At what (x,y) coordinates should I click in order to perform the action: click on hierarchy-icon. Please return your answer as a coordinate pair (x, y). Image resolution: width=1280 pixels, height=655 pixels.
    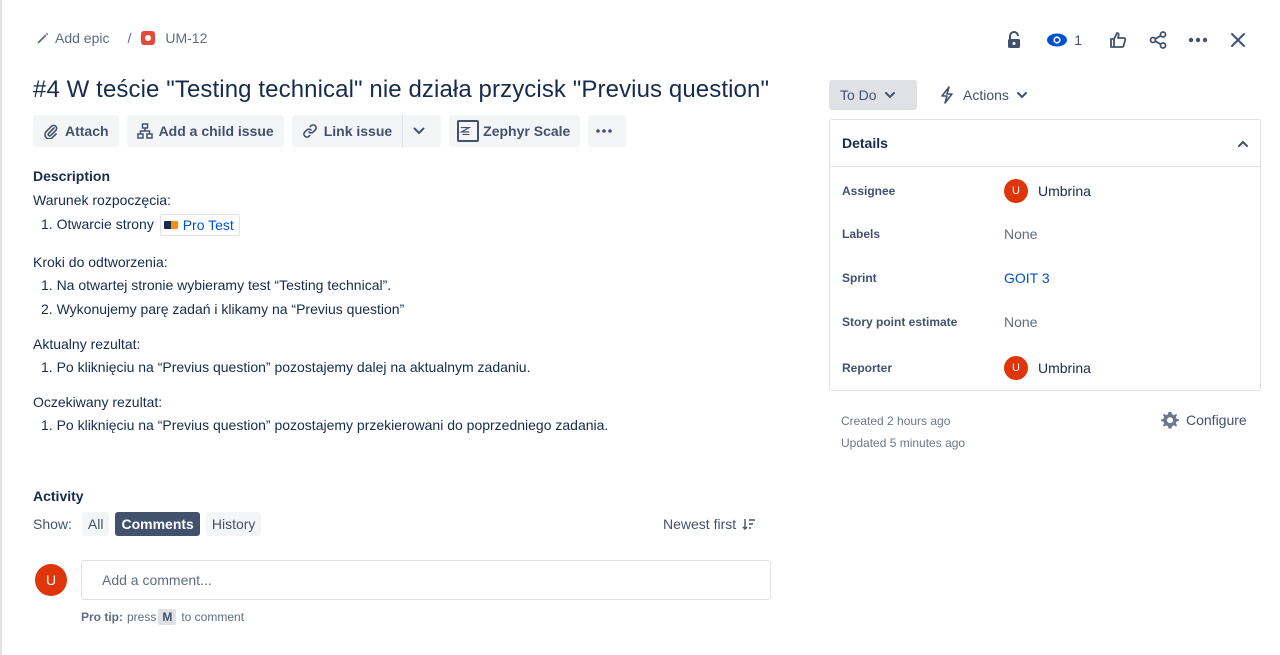
    Looking at the image, I should click on (144, 131).